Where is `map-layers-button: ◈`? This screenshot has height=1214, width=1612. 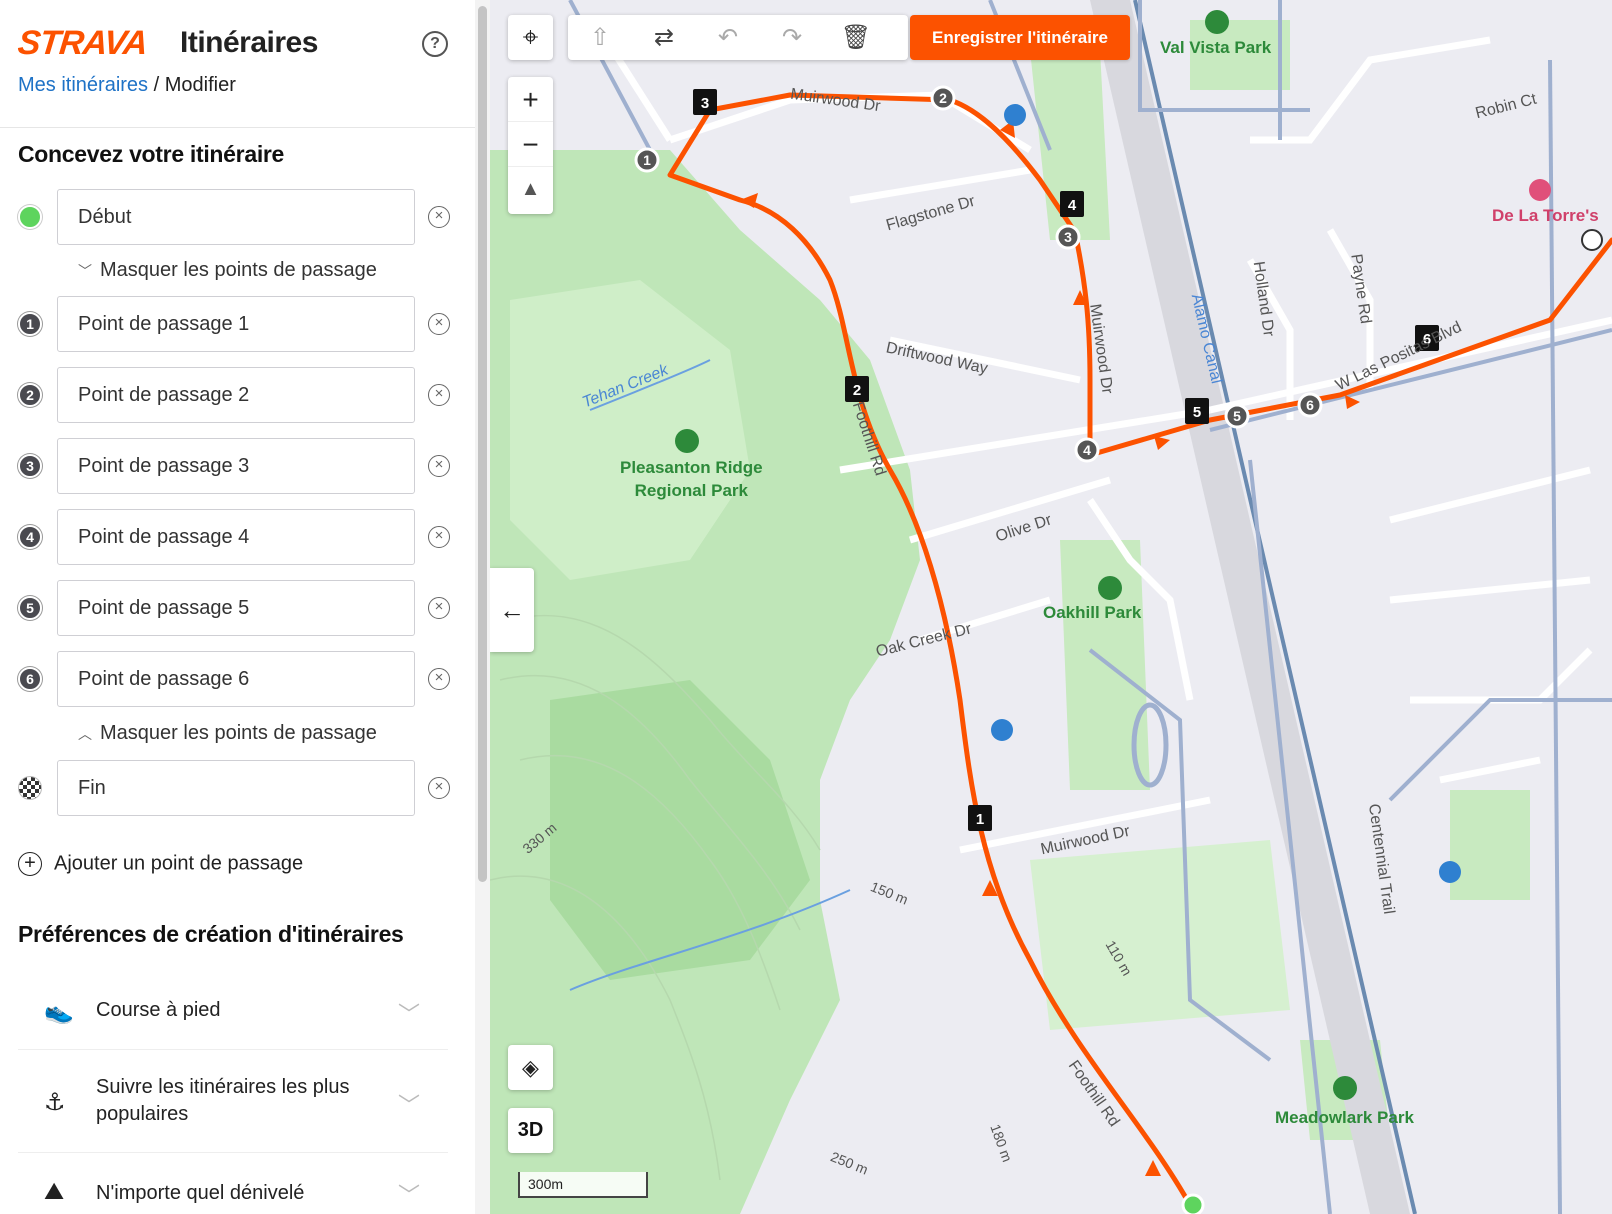 map-layers-button: ◈ is located at coordinates (530, 1067).